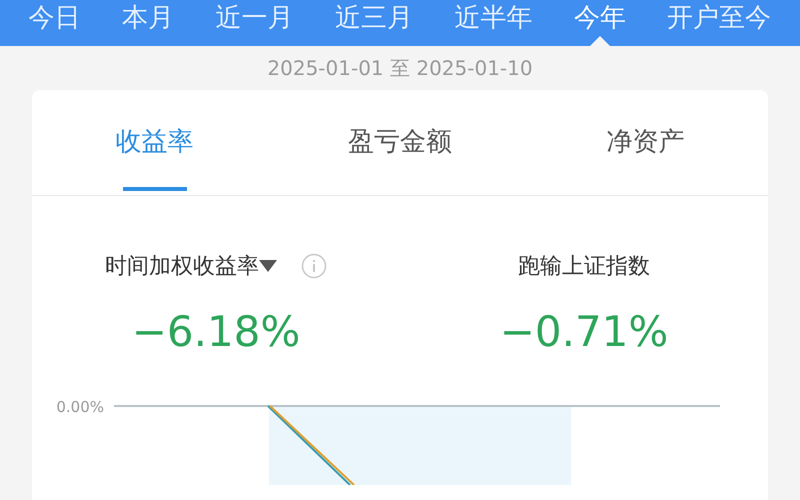 Image resolution: width=800 pixels, height=500 pixels. I want to click on period-tab: 近一月, so click(255, 23).